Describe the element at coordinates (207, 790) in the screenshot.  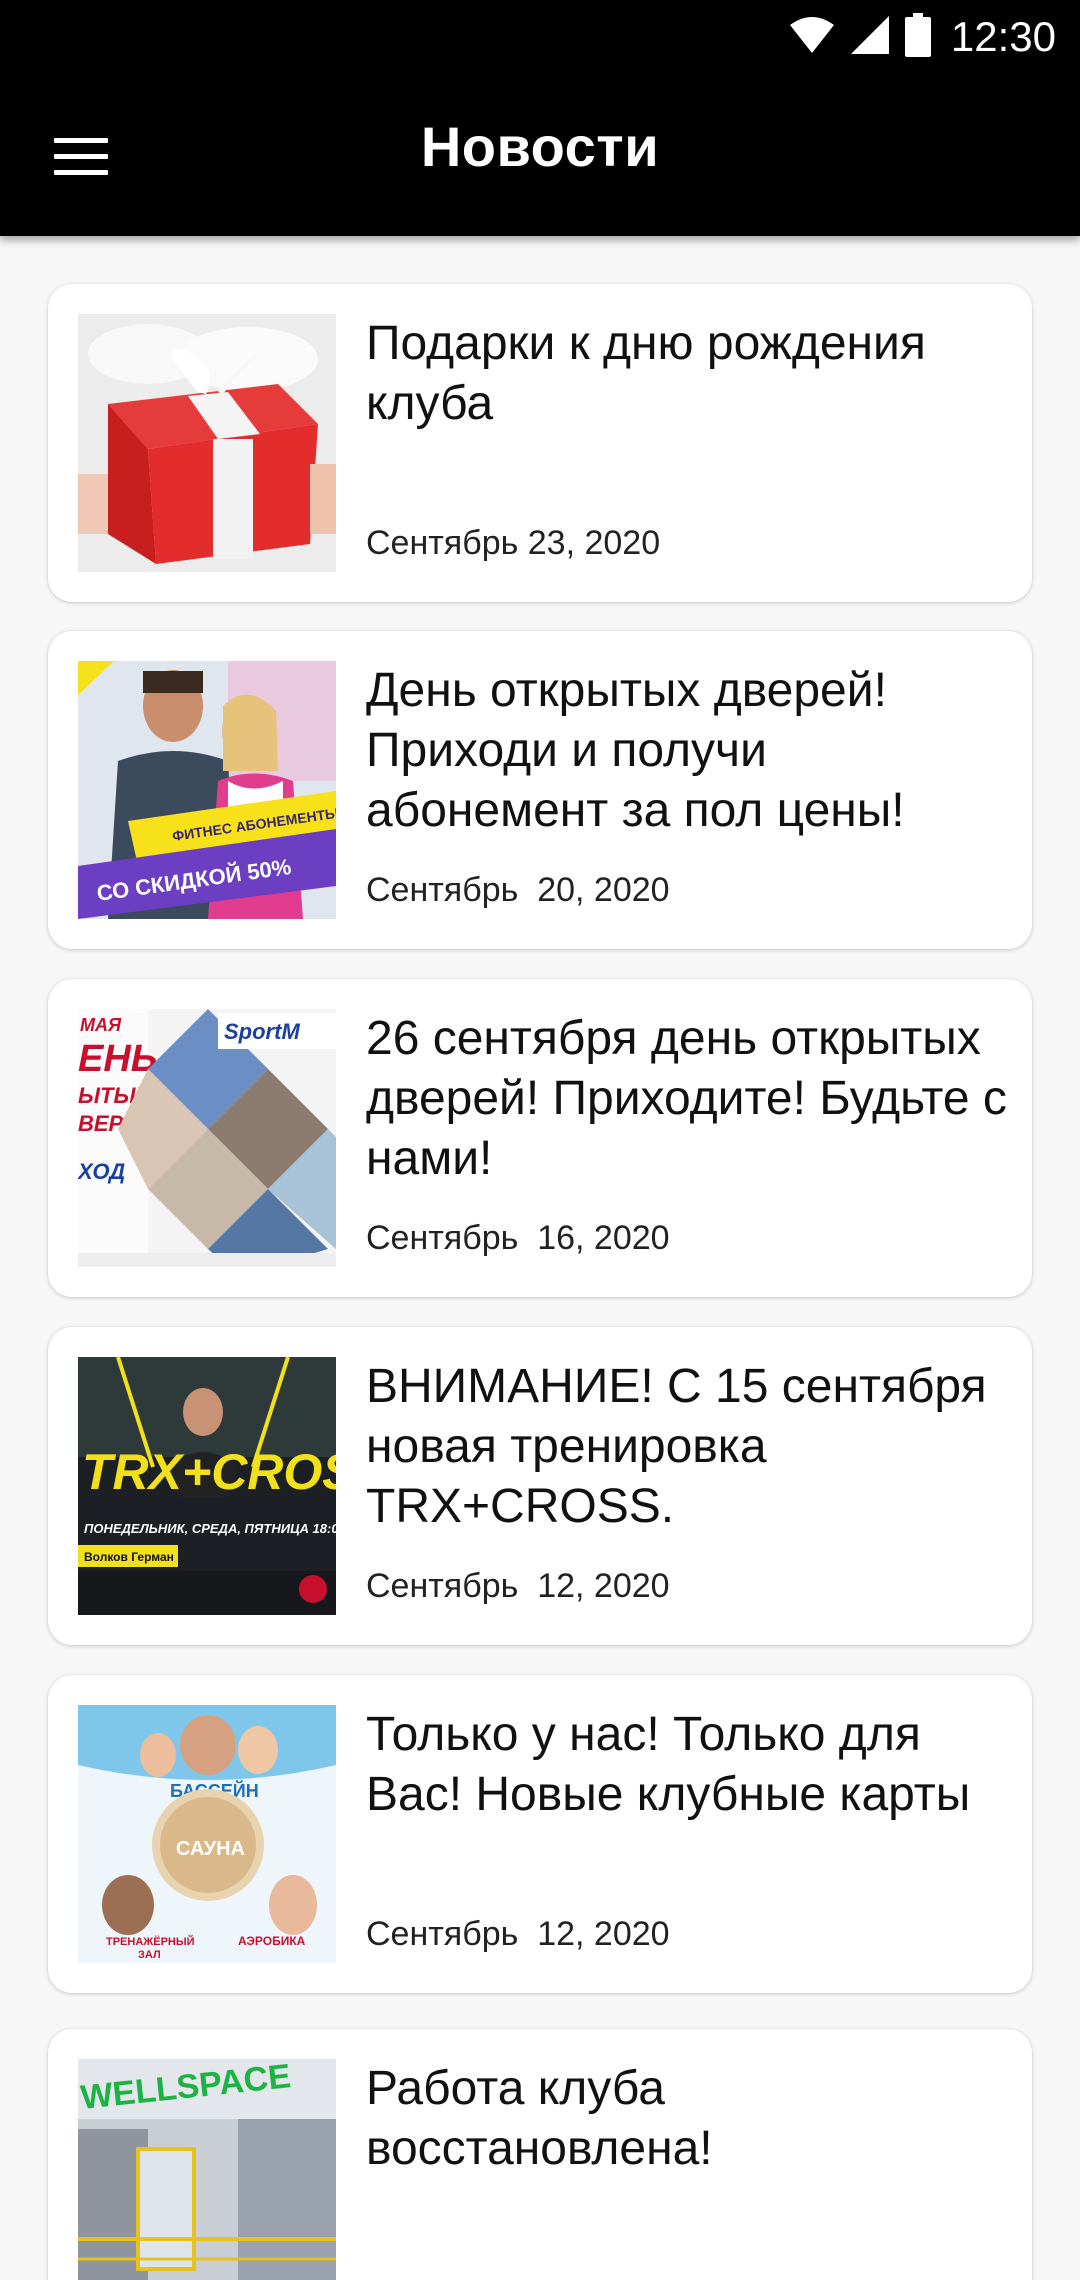
I see `fitness-discount-image: ФИТНЕС АБОНЕМЕНТЫ СО СКИДКОЙ 50%` at that location.